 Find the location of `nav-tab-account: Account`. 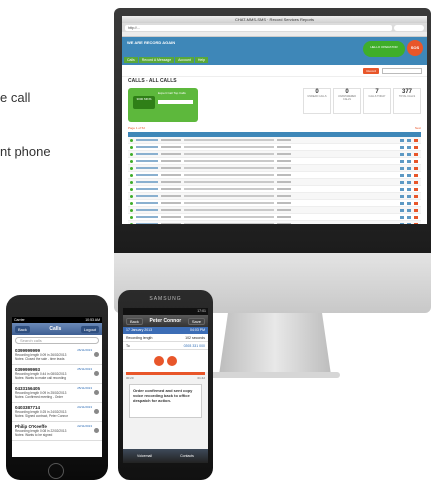

nav-tab-account: Account is located at coordinates (184, 60).